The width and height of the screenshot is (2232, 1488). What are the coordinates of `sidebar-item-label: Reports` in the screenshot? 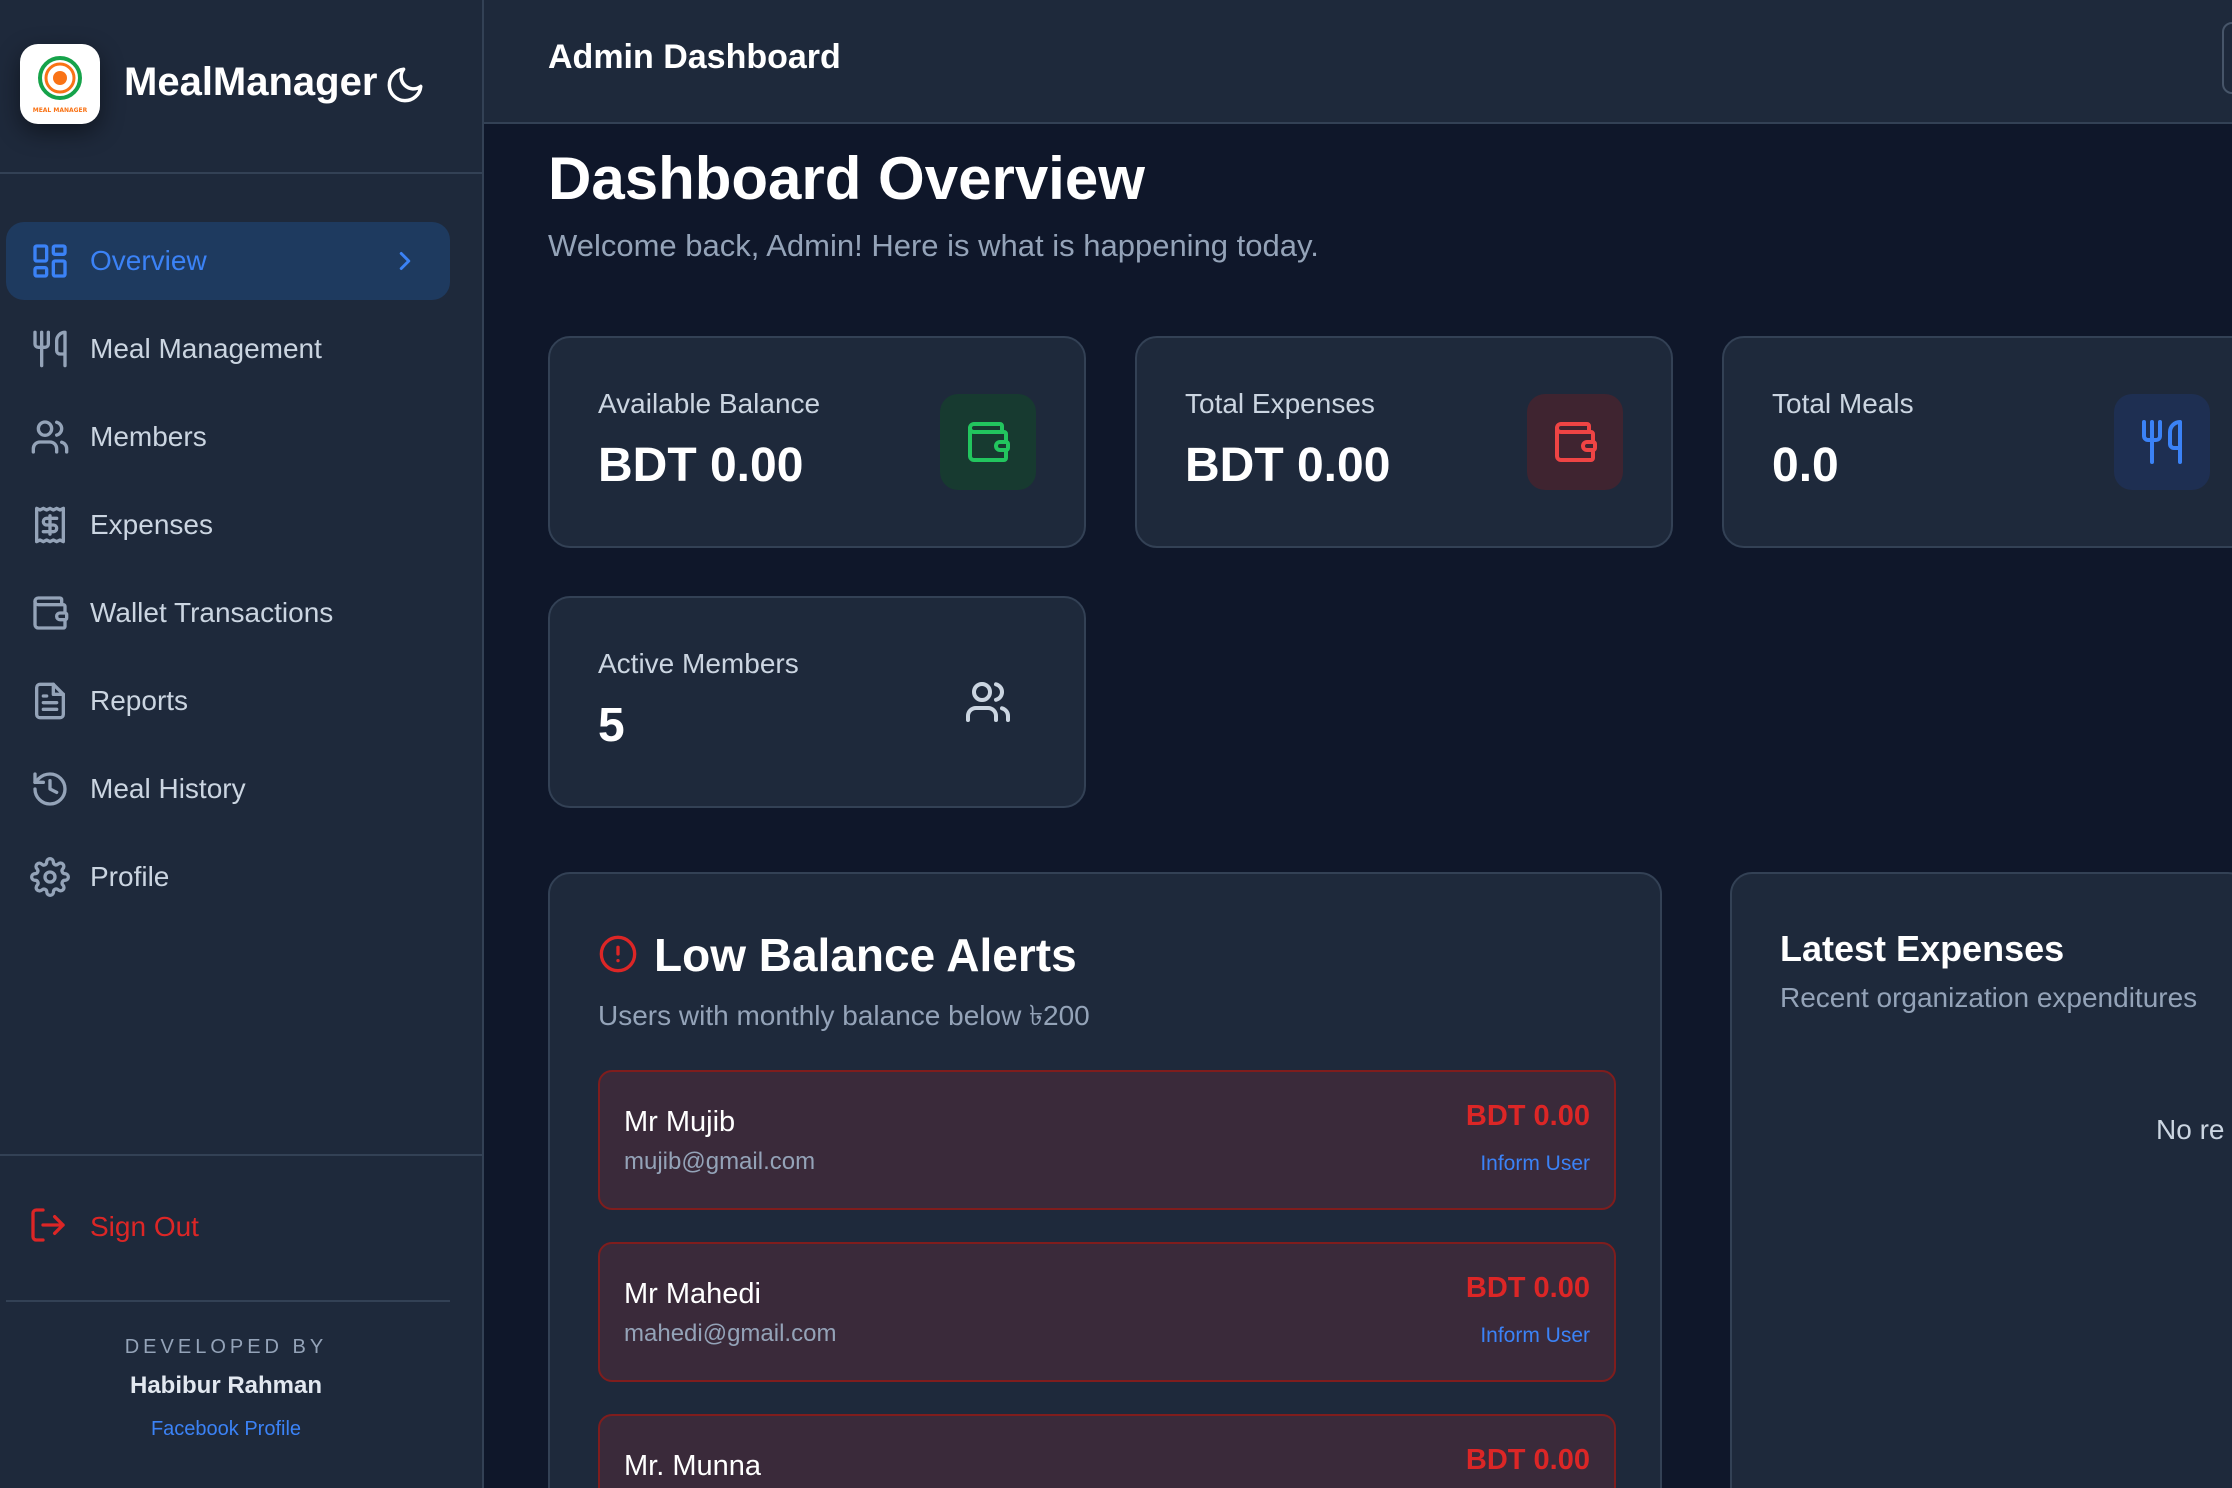 It's located at (139, 700).